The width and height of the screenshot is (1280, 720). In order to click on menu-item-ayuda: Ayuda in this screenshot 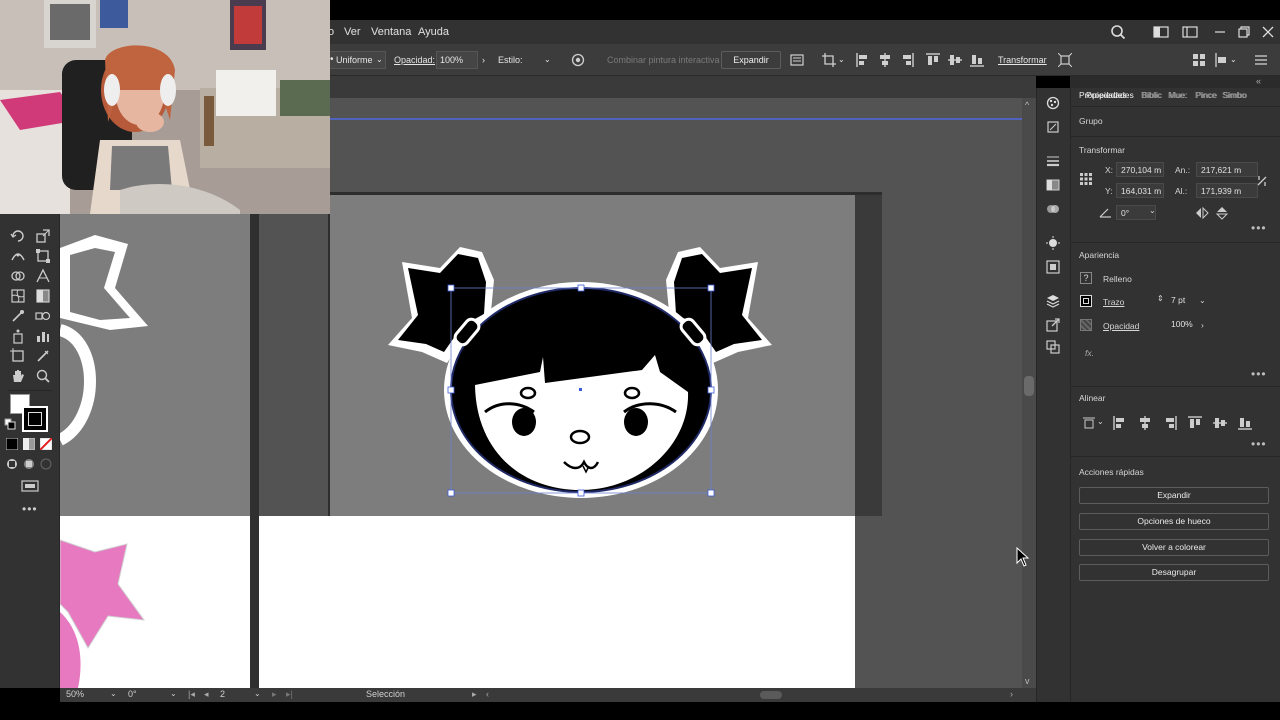, I will do `click(433, 32)`.